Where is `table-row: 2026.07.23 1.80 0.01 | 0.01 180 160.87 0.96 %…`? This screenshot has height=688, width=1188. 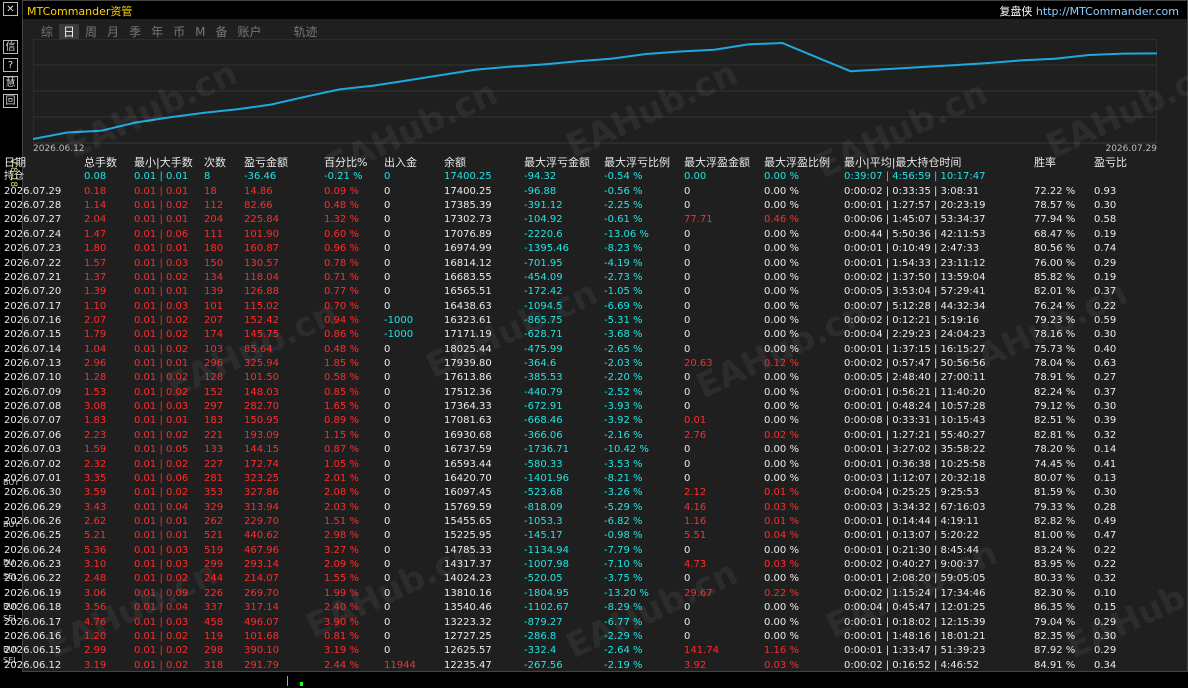
table-row: 2026.07.23 1.80 0.01 | 0.01 180 160.87 0.96 %… is located at coordinates (579, 249).